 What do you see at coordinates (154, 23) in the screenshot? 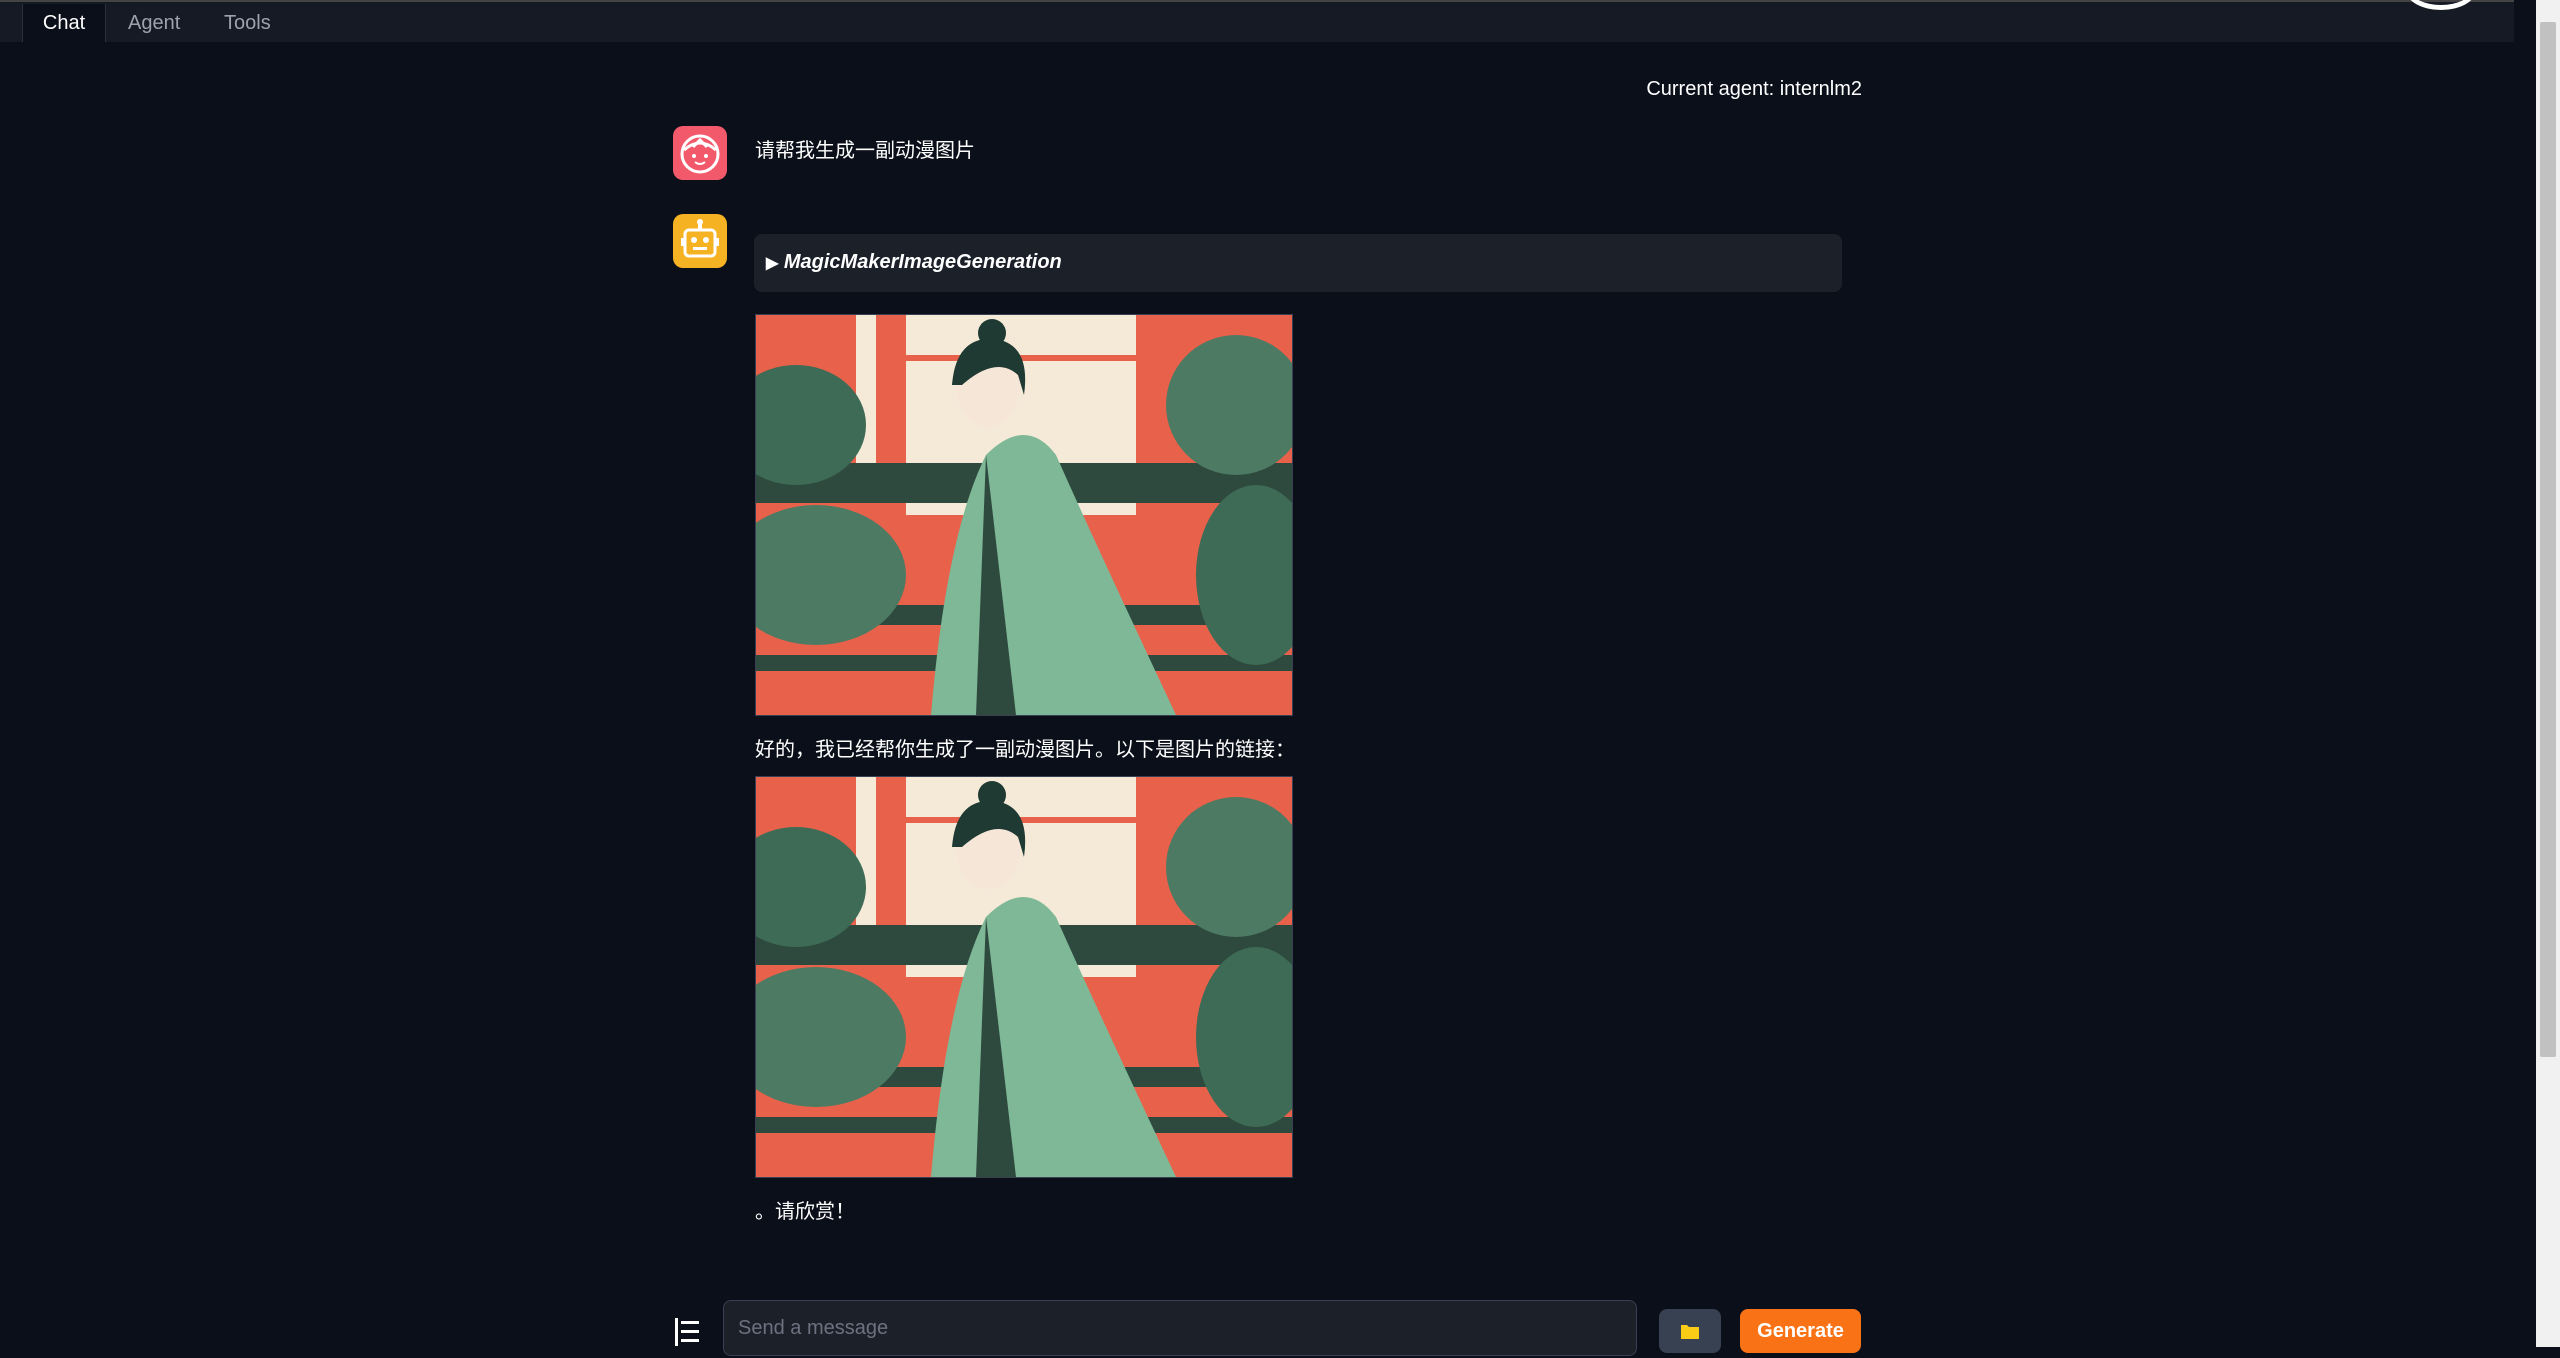
I see `tab-agent: Agent` at bounding box center [154, 23].